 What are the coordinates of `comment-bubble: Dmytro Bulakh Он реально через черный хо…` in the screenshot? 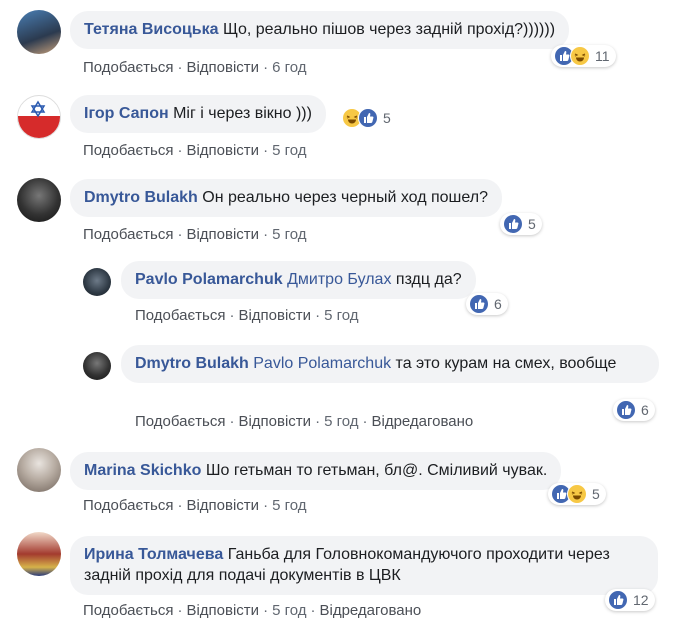 It's located at (286, 198).